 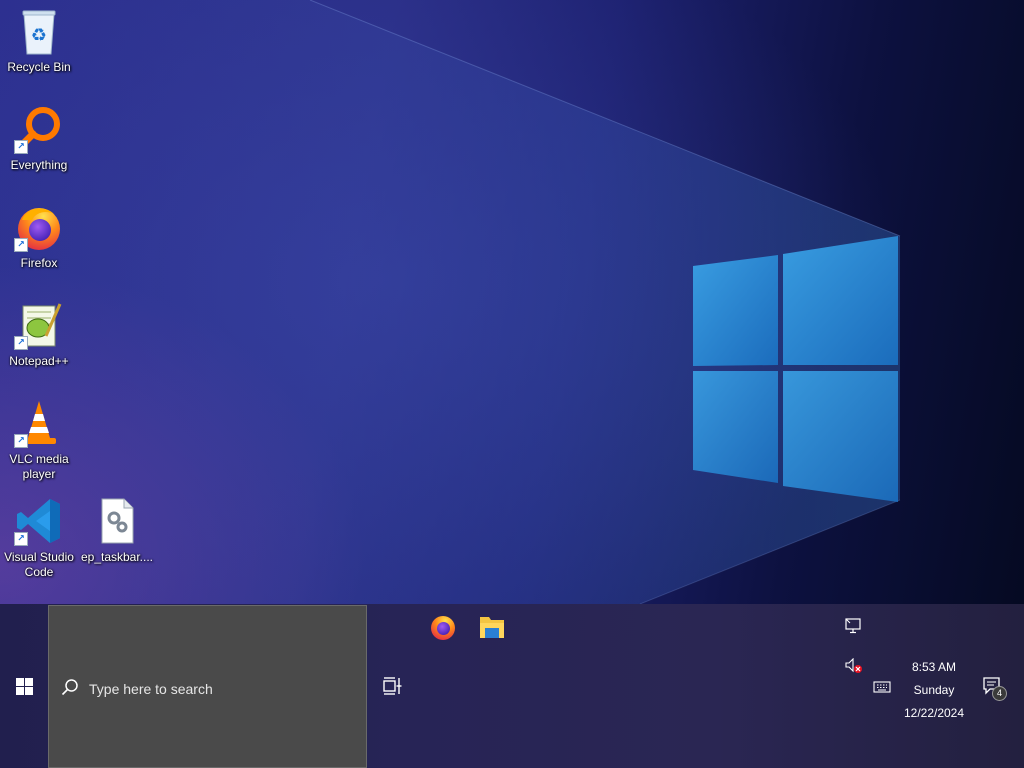 What do you see at coordinates (39, 165) in the screenshot?
I see `desktop-icon-label: Everything` at bounding box center [39, 165].